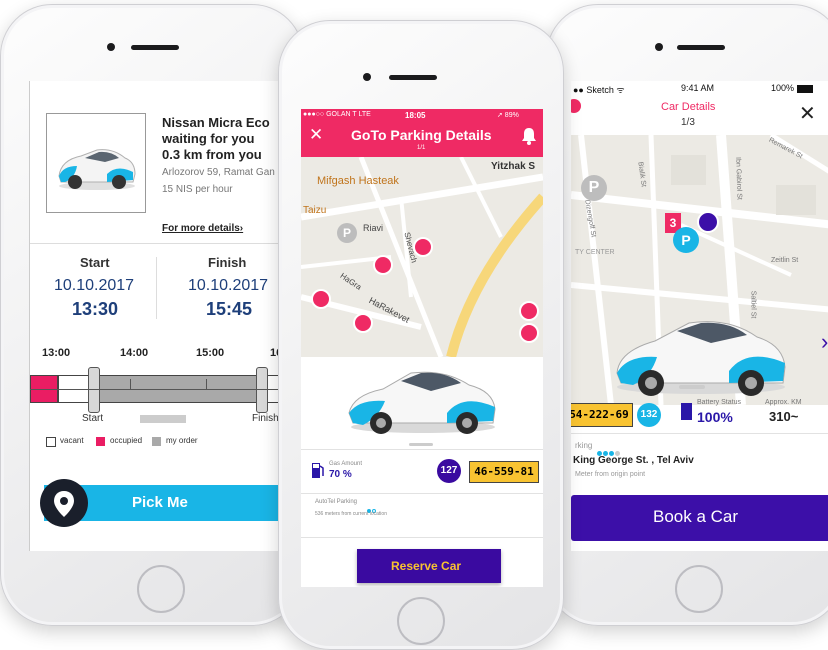 The height and width of the screenshot is (650, 828). I want to click on hour-label-1: 13:00, so click(56, 353).